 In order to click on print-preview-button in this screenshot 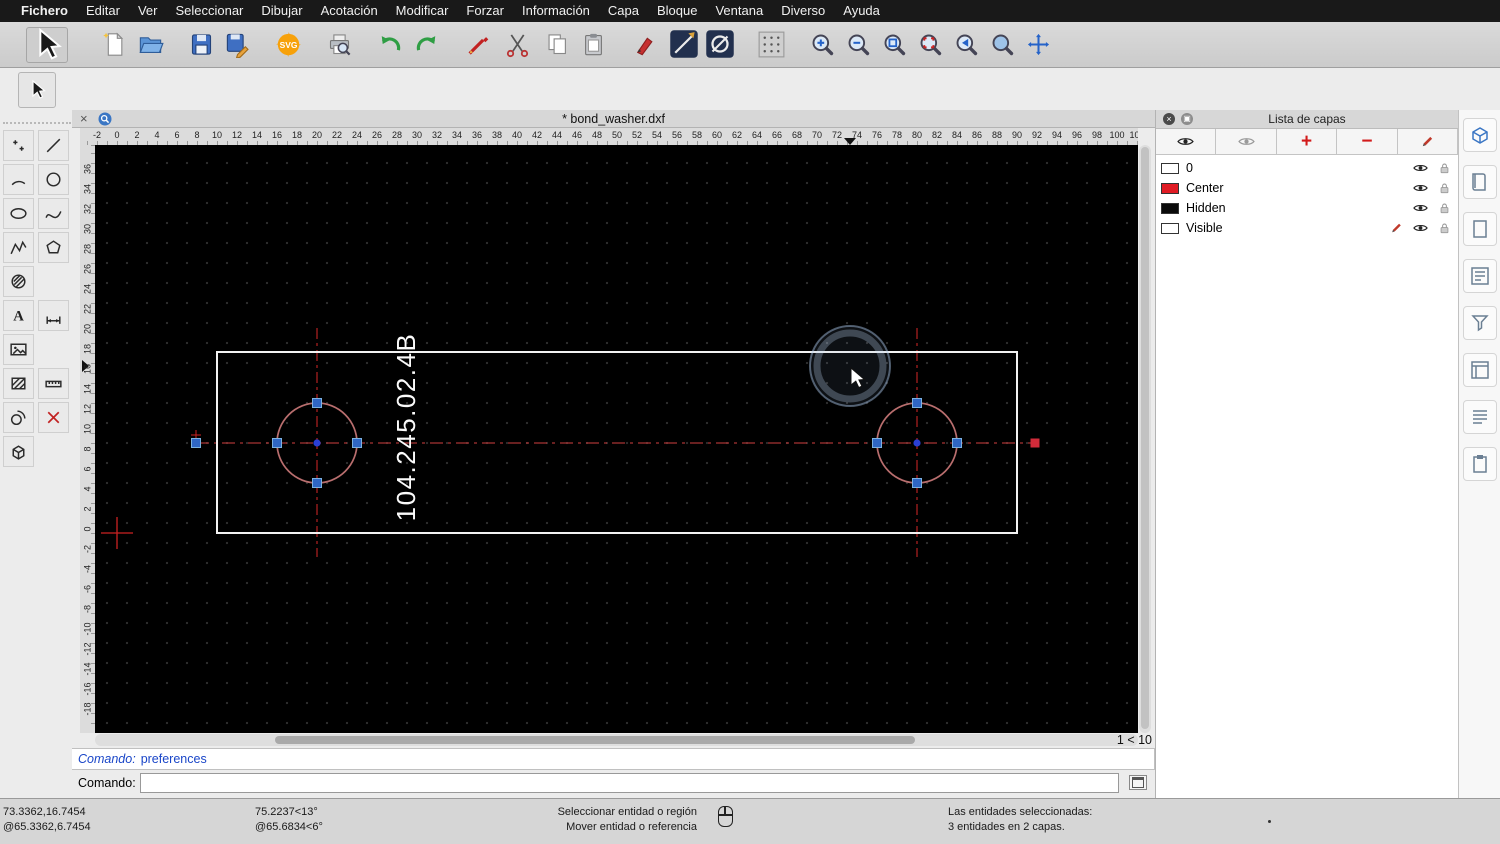, I will do `click(339, 44)`.